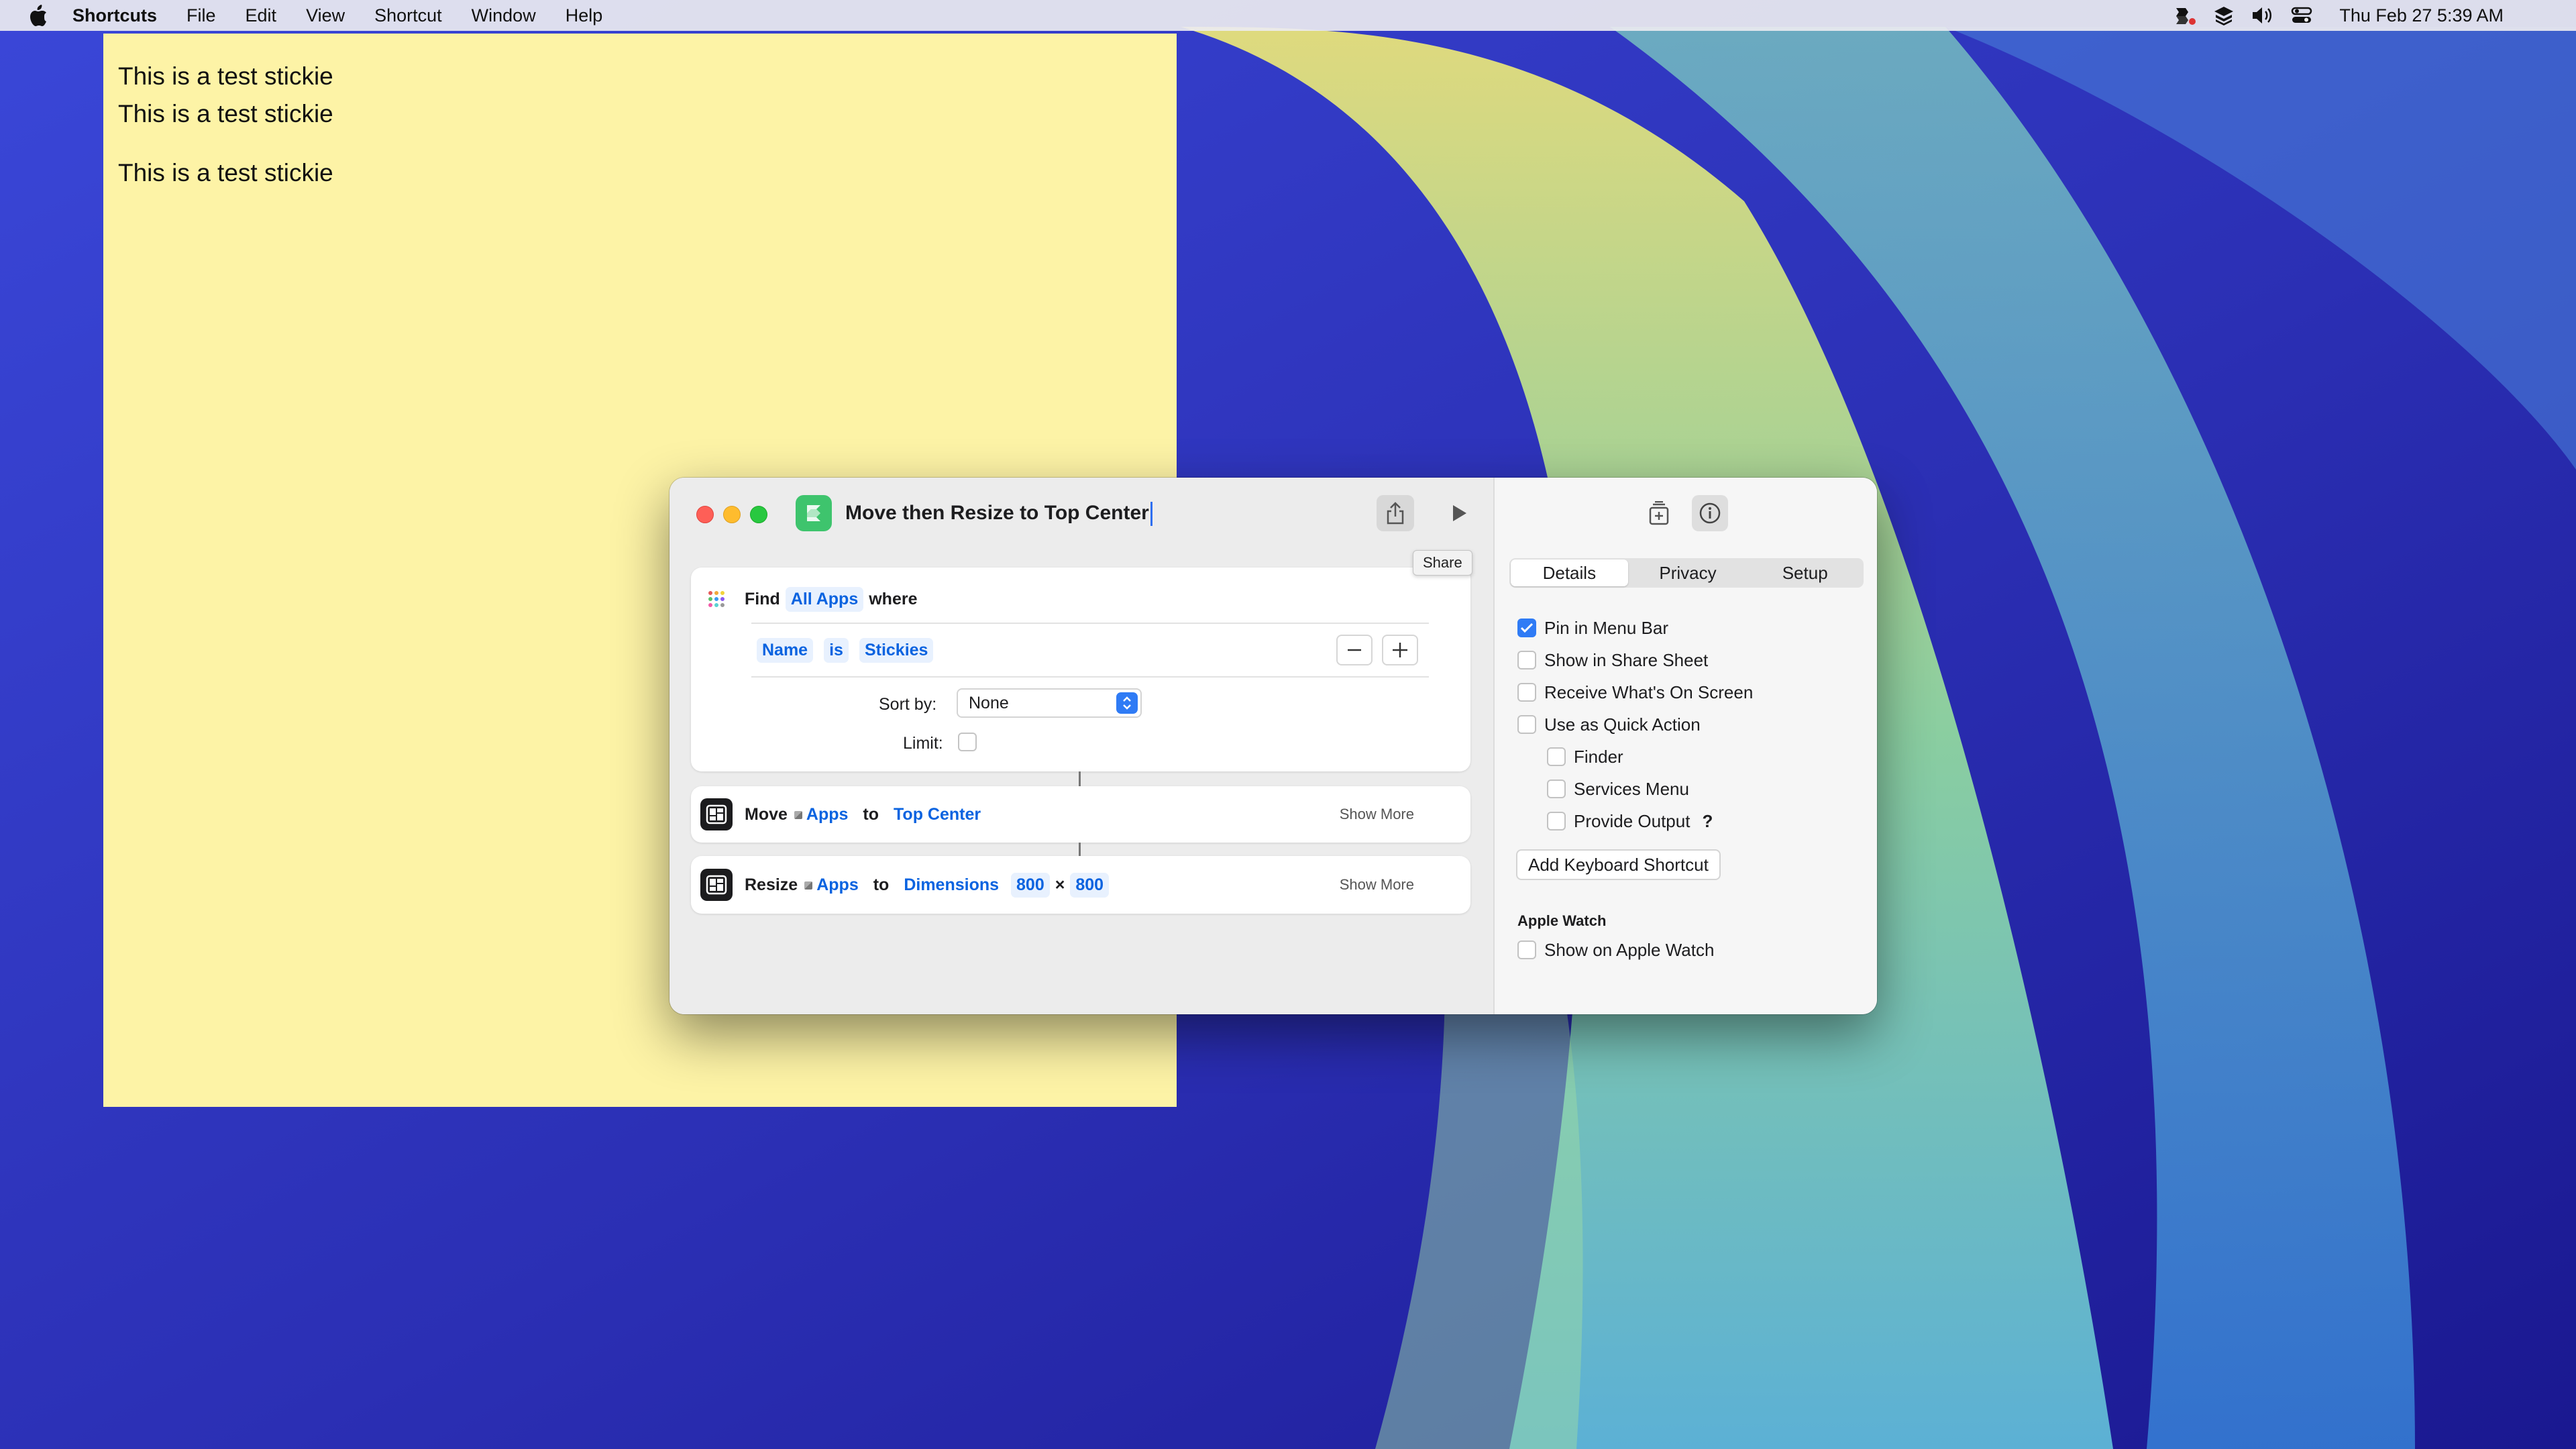 The width and height of the screenshot is (2576, 1449). What do you see at coordinates (837, 884) in the screenshot?
I see `resize-target-label: Apps` at bounding box center [837, 884].